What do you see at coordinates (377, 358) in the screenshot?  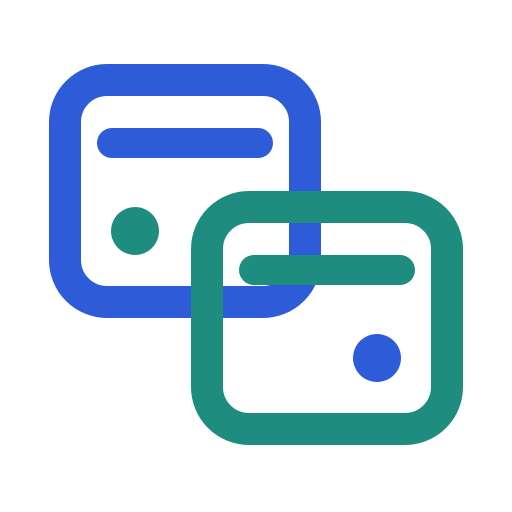 I see `front-card-dot` at bounding box center [377, 358].